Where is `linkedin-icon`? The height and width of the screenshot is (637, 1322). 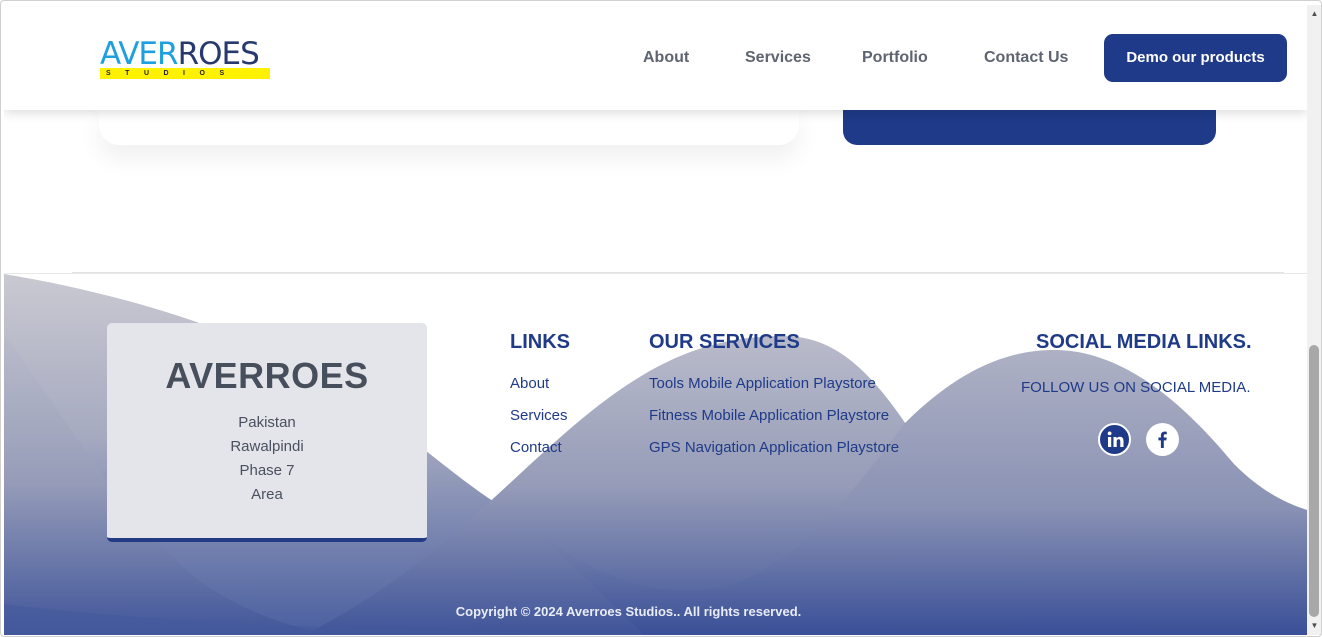
linkedin-icon is located at coordinates (1114, 439).